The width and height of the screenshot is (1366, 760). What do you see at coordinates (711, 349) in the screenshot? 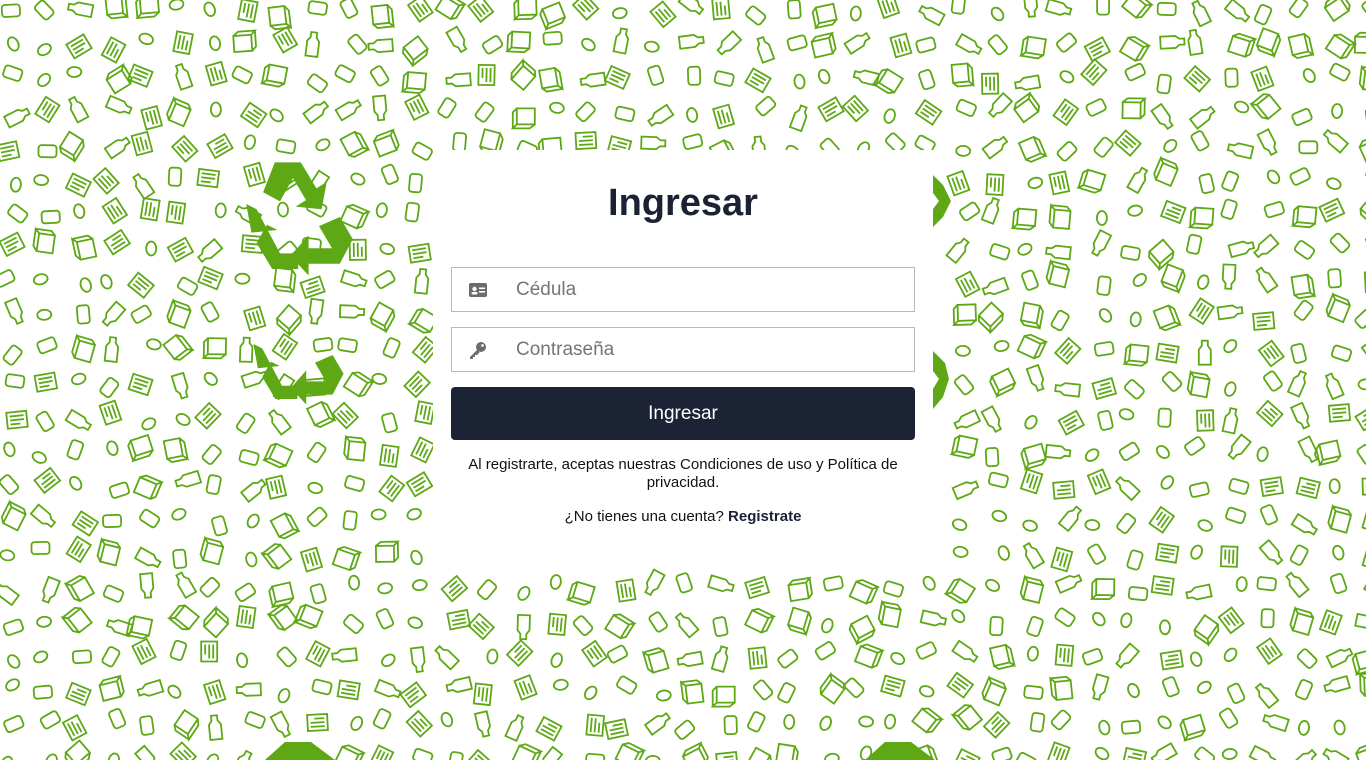
I see `password-input` at bounding box center [711, 349].